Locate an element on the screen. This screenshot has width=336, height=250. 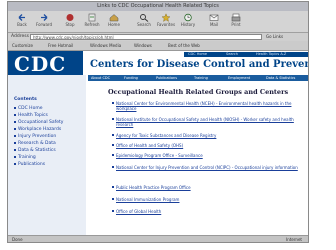
sidebar-item: Injury Prevention is located at coordinates (35, 136).